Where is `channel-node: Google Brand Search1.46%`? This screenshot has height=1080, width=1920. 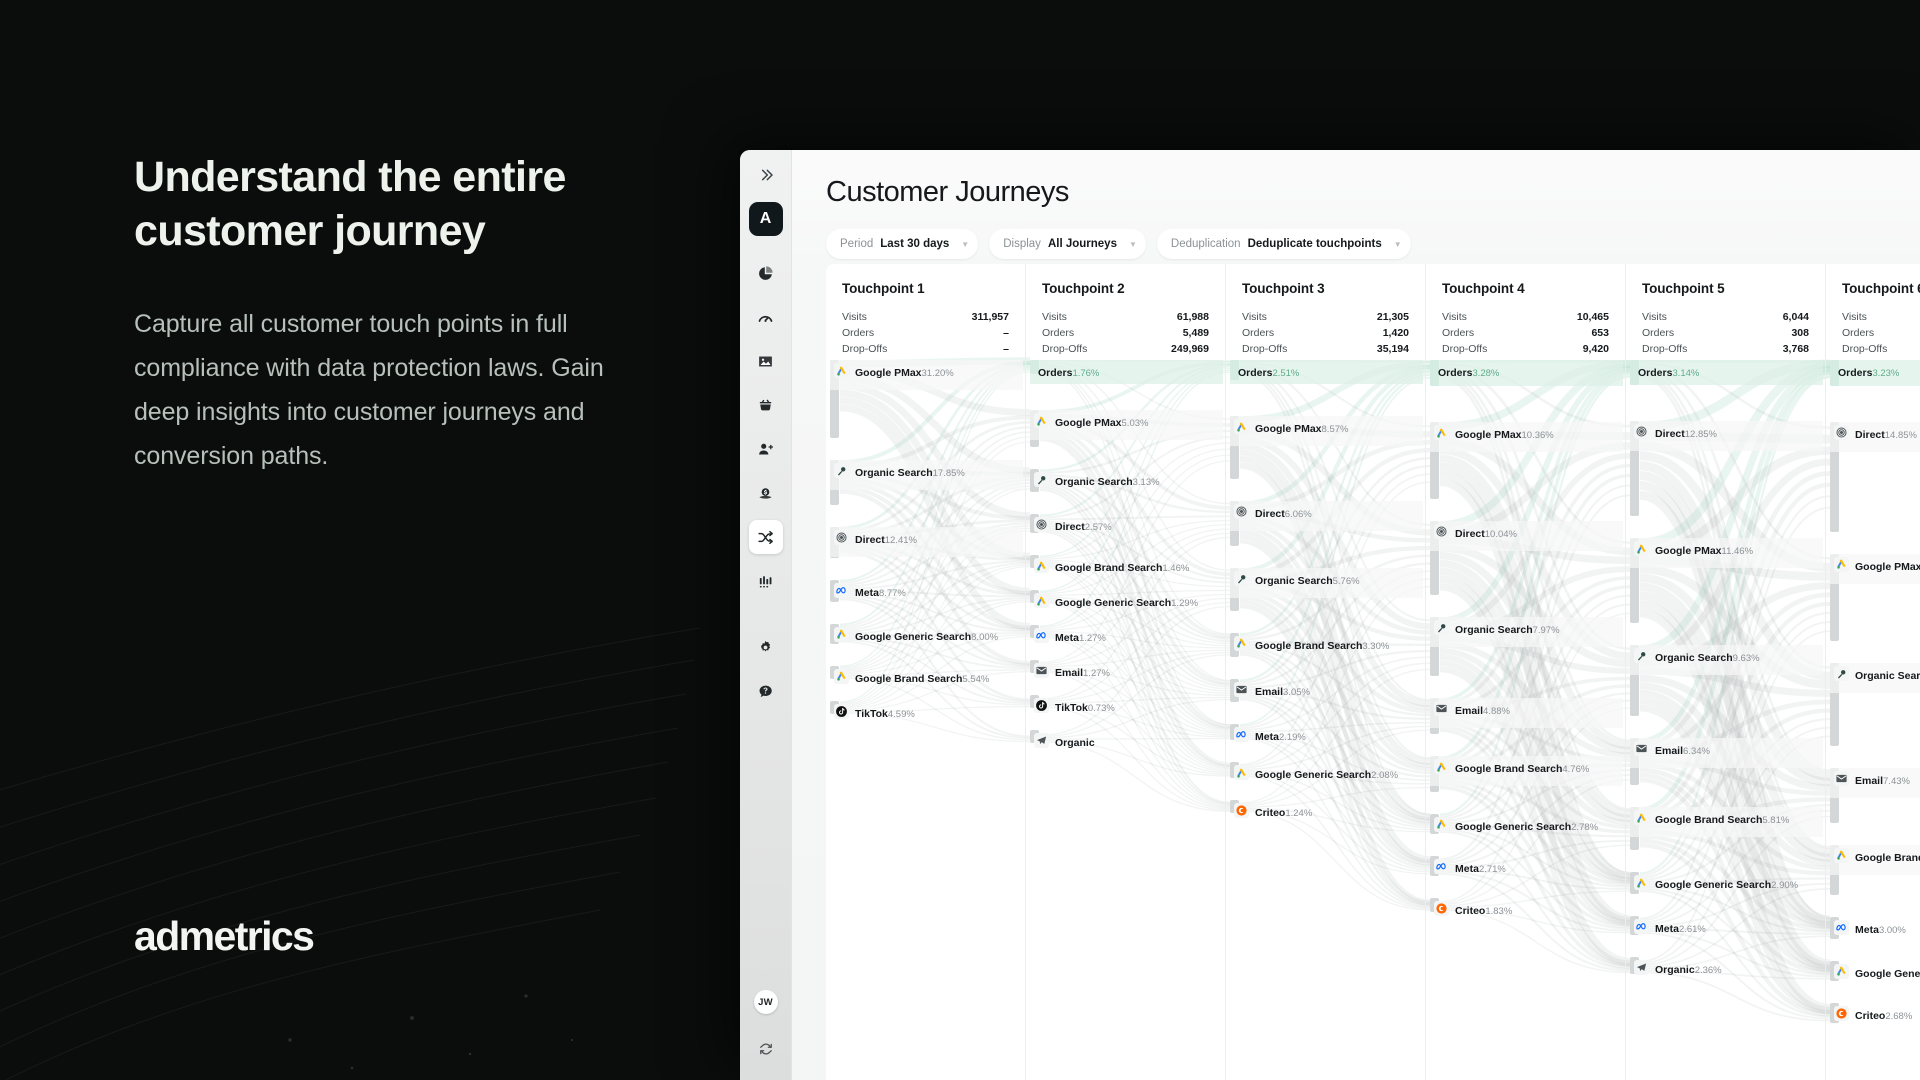 channel-node: Google Brand Search1.46% is located at coordinates (1125, 564).